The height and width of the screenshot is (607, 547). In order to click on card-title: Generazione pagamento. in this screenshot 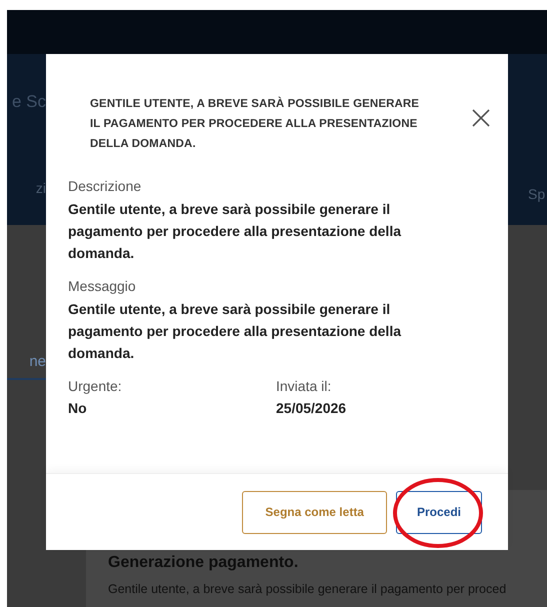, I will do `click(204, 563)`.